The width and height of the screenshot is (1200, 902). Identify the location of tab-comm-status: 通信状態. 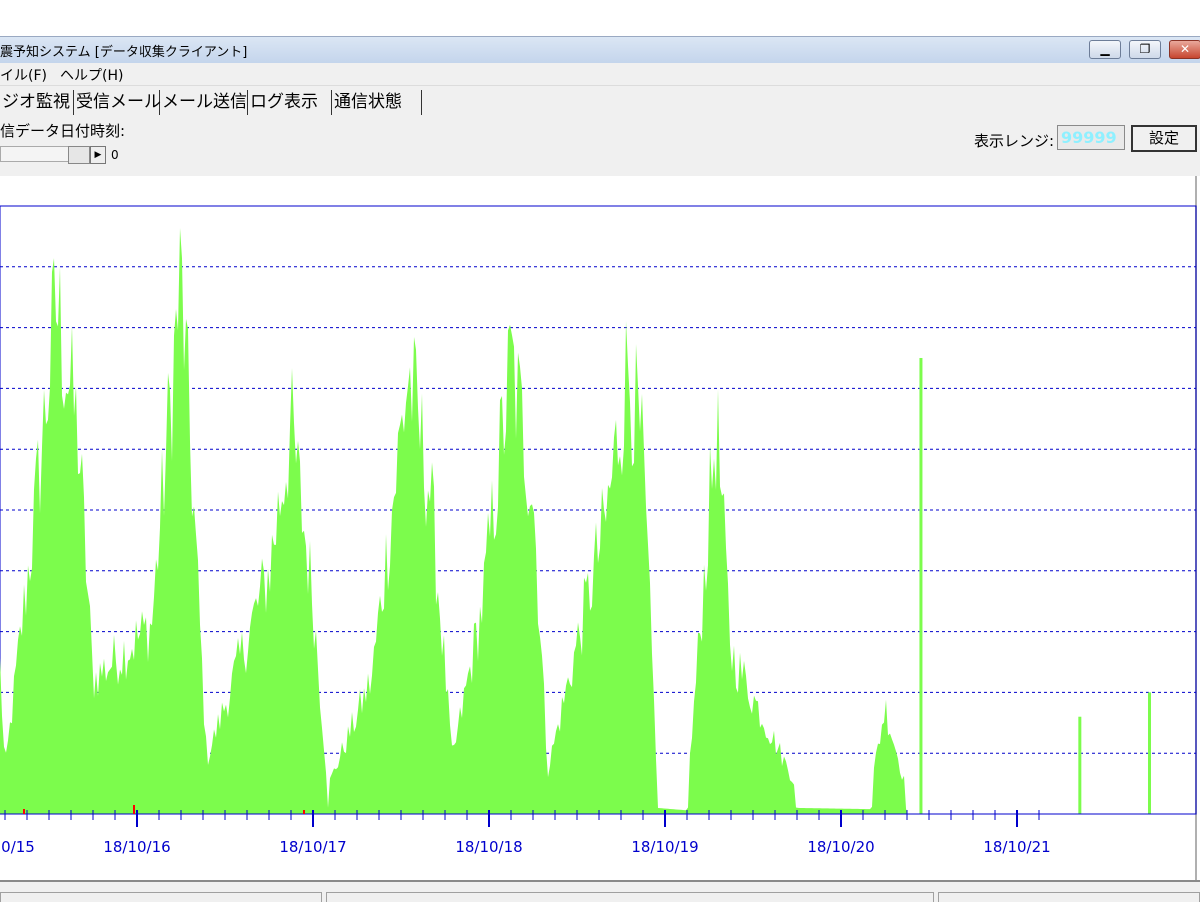
(377, 102).